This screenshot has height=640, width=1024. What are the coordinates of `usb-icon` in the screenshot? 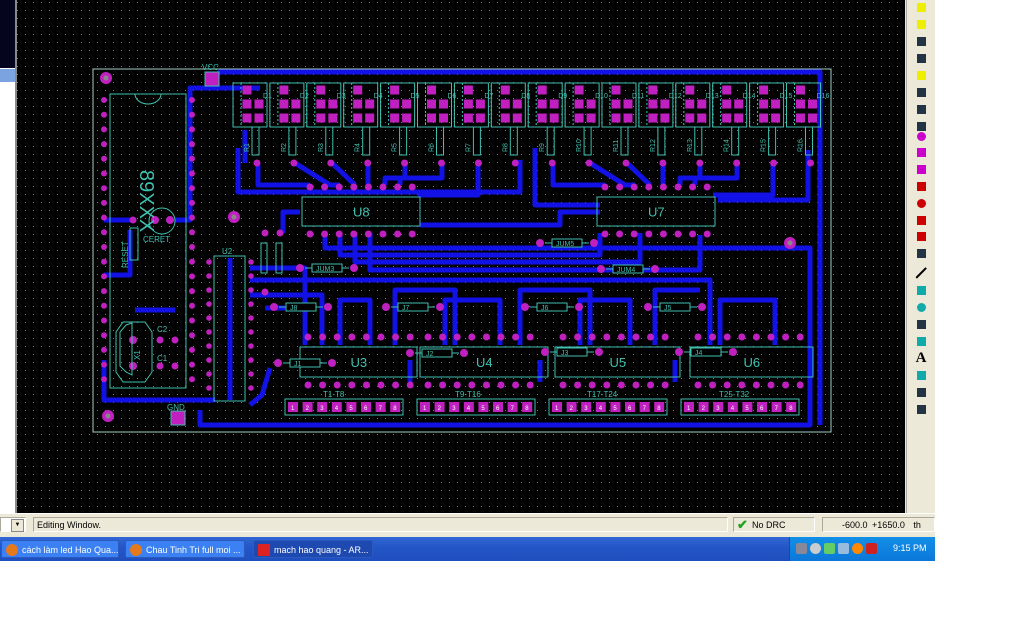 It's located at (843, 548).